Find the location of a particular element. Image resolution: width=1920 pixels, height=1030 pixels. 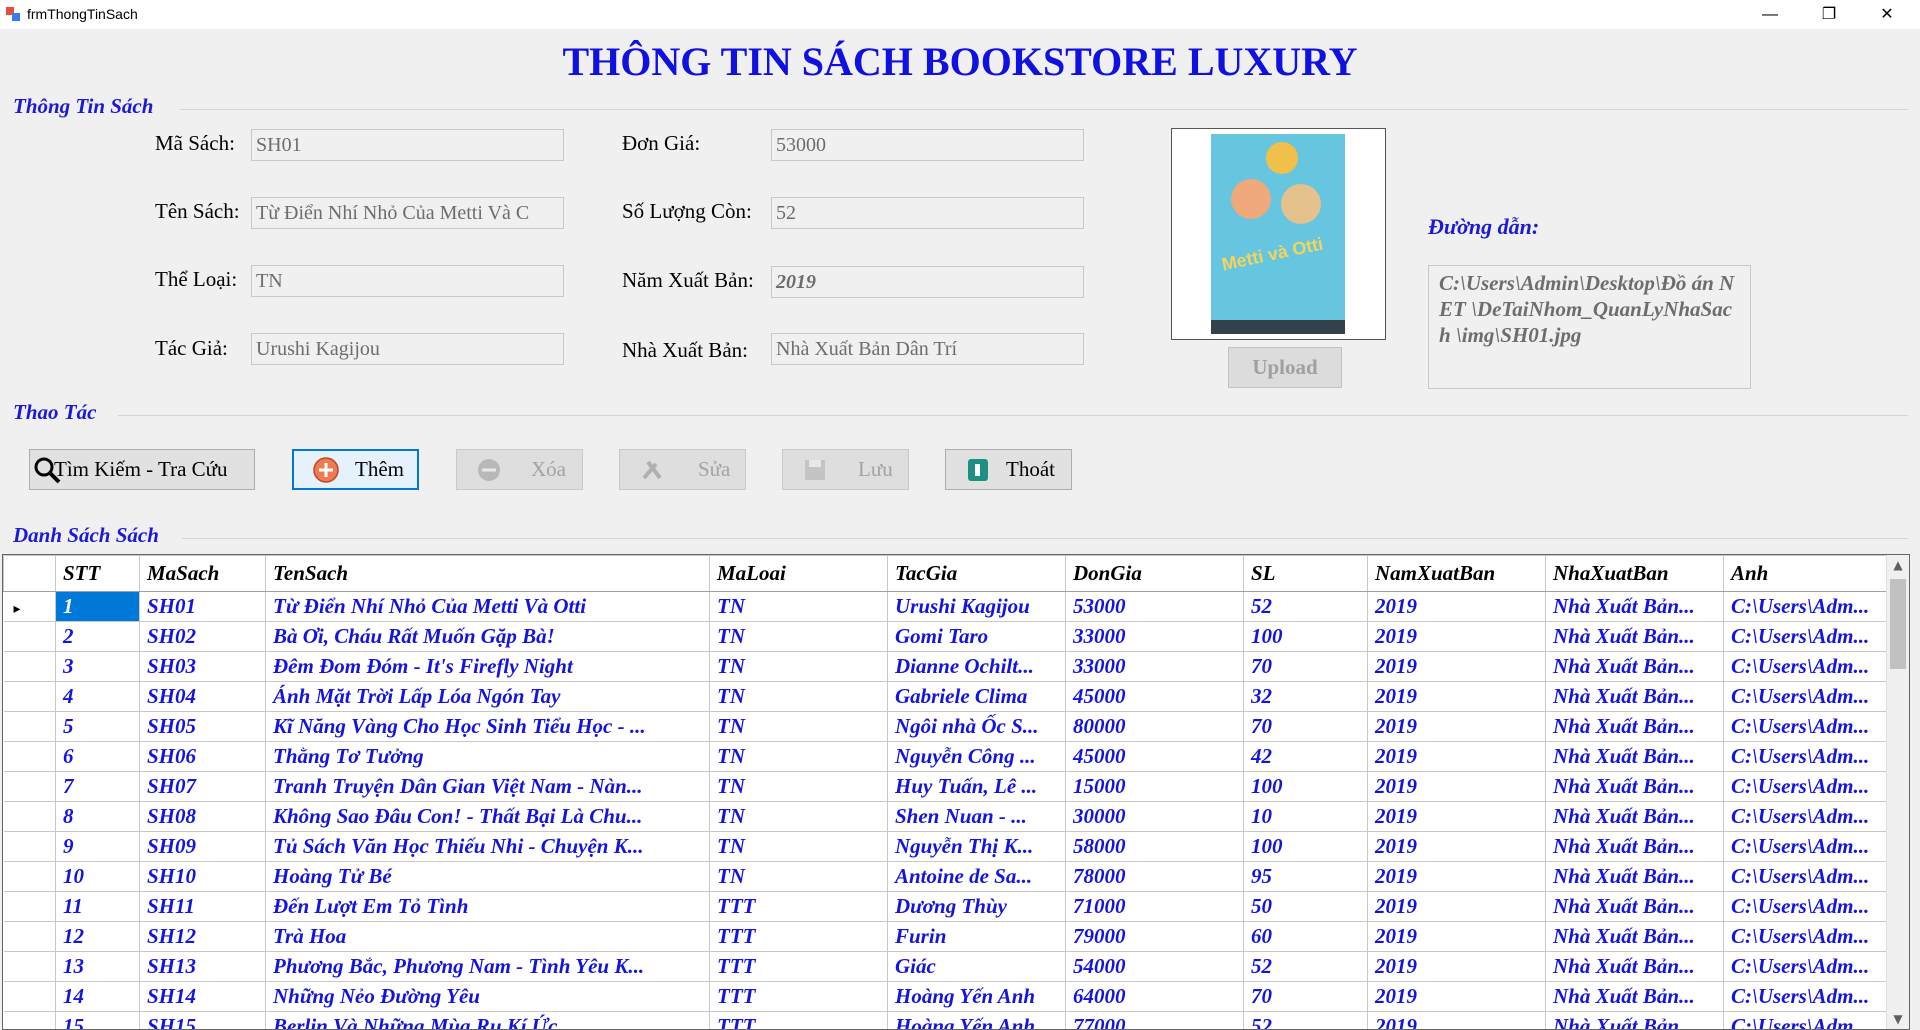

row-header: ▸ is located at coordinates (29, 606).